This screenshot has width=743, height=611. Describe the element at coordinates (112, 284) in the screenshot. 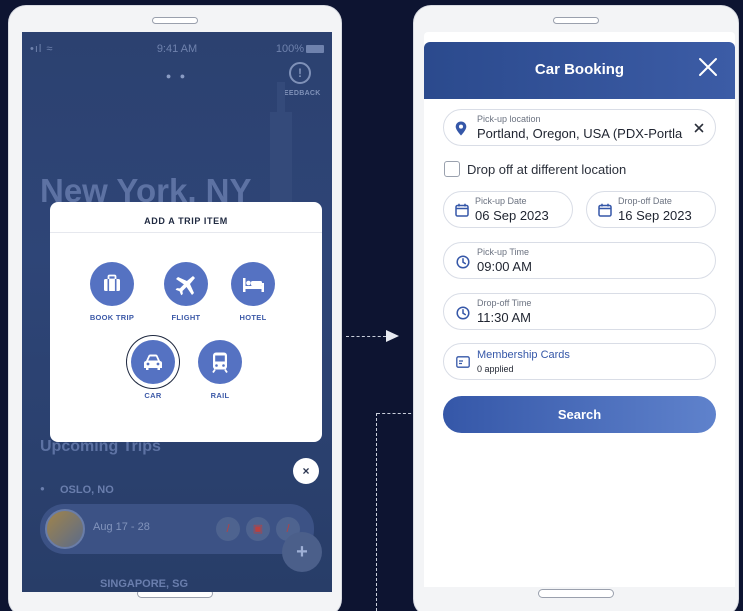

I see `suitcase-icon` at that location.